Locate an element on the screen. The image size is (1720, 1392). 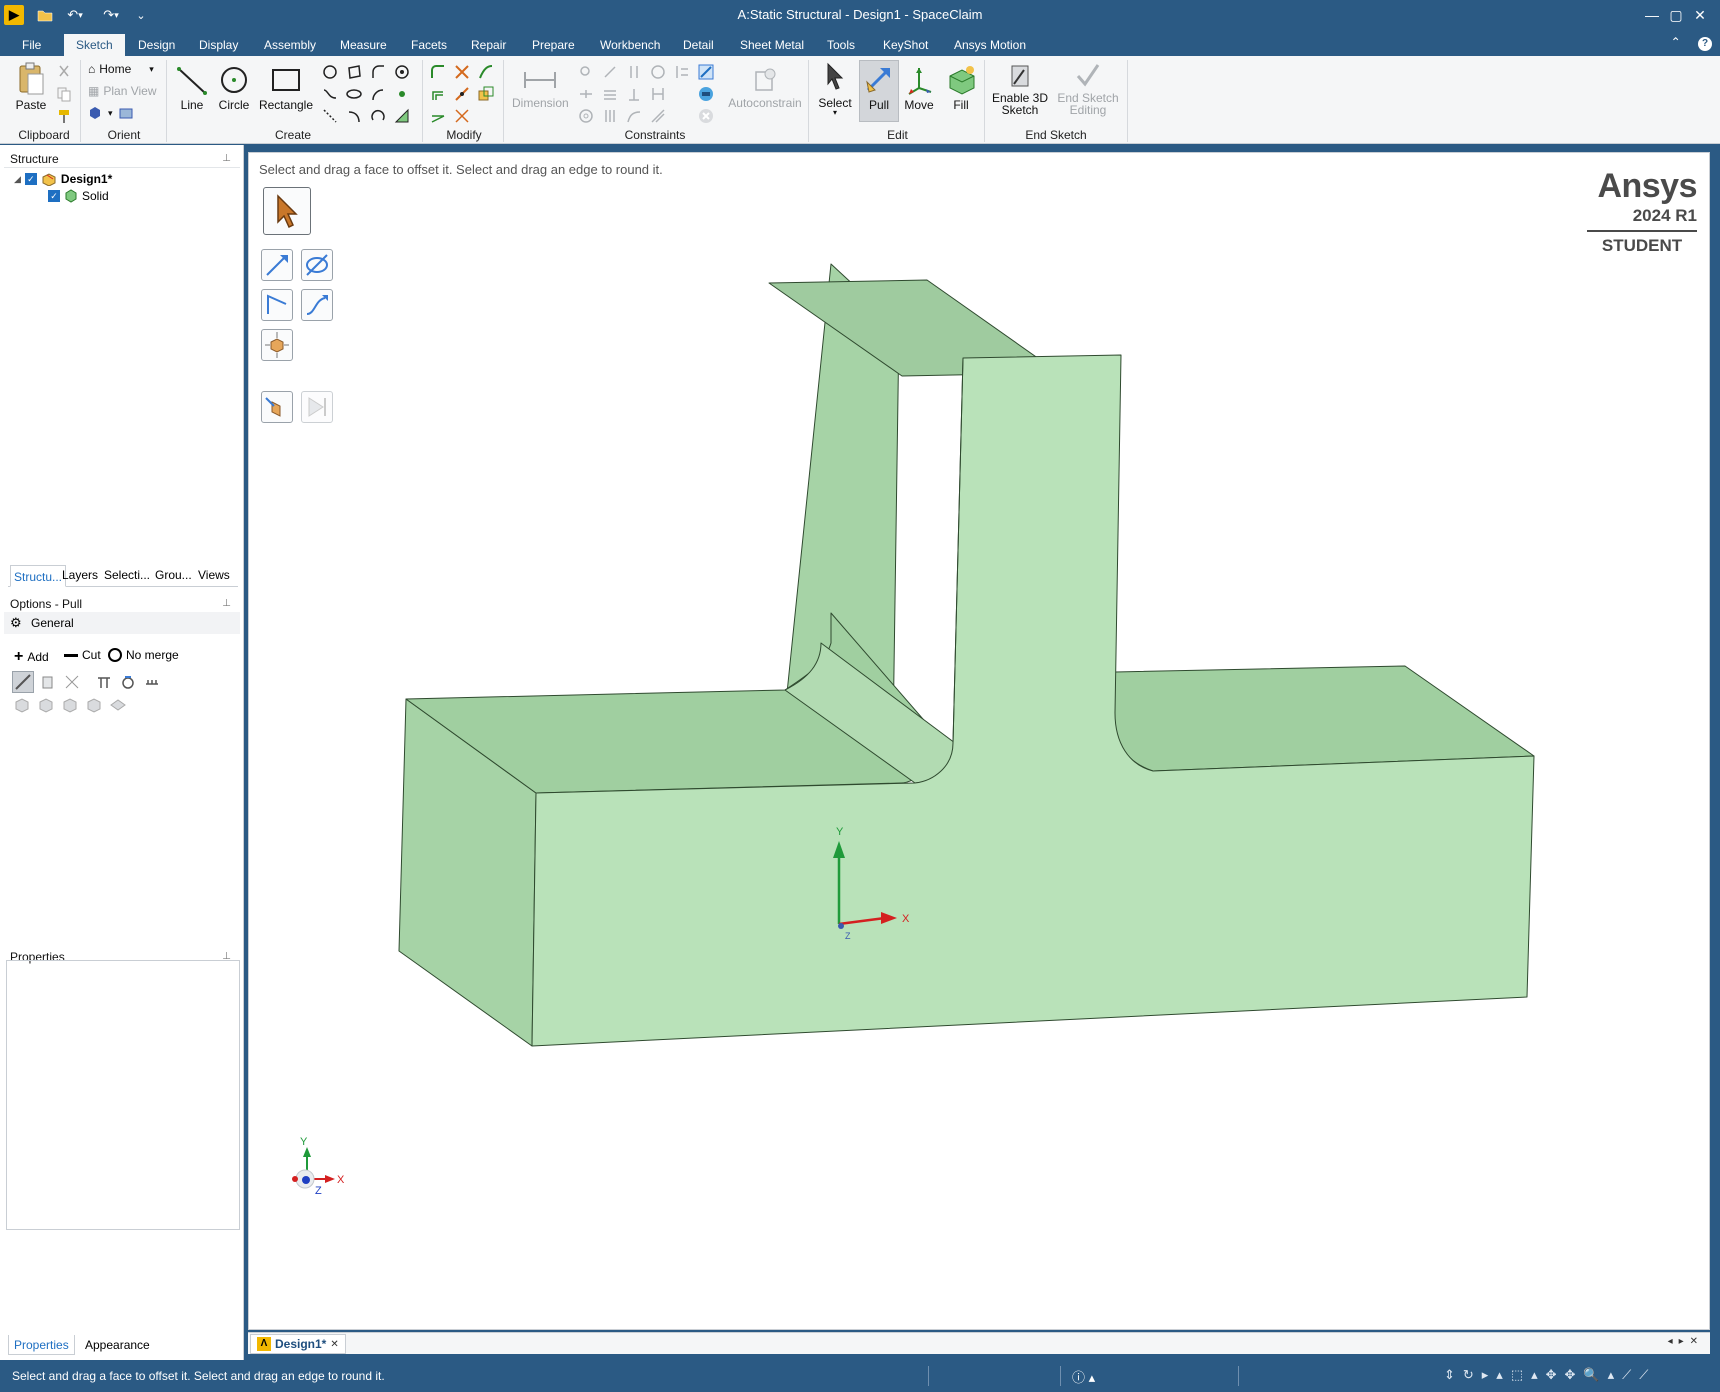
enable-3d-sketch-button: Enable 3D Sketch is located at coordinates (1020, 89).